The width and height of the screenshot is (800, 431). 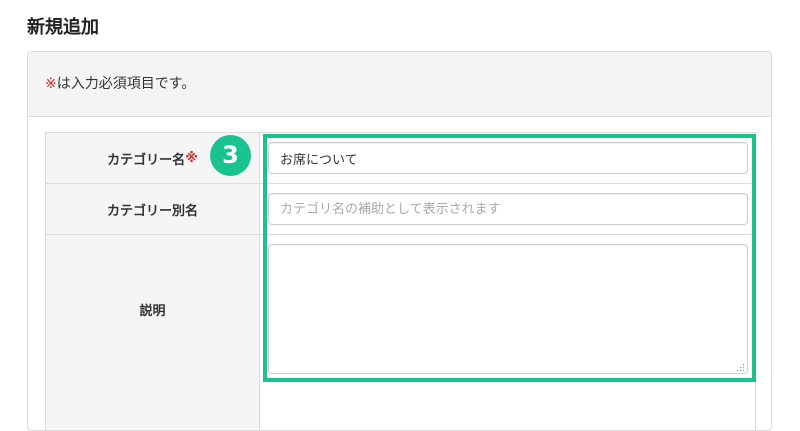 I want to click on required-notice: ※は入力必須項目です。, so click(x=120, y=84).